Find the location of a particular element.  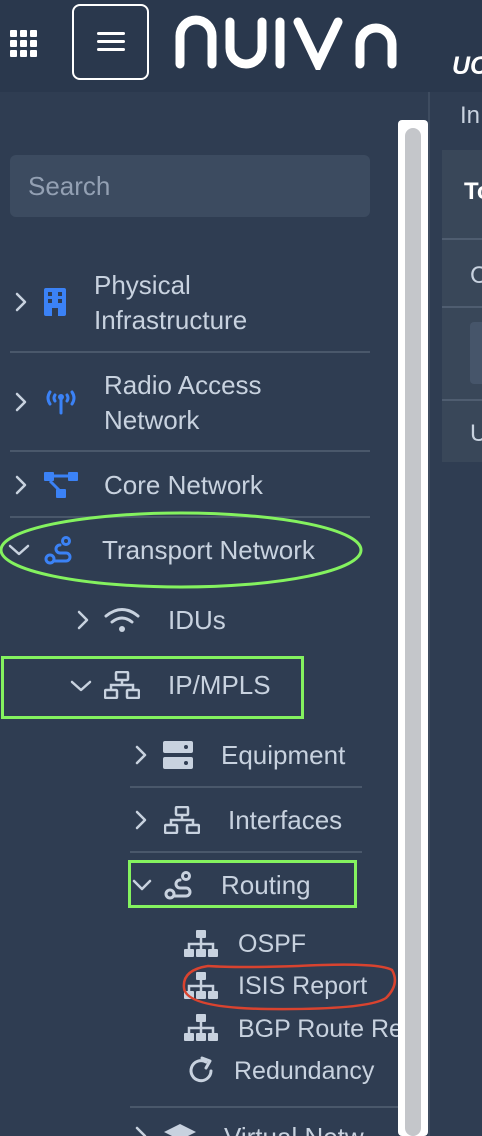

nav-label-core-network: Core Network is located at coordinates (183, 485).